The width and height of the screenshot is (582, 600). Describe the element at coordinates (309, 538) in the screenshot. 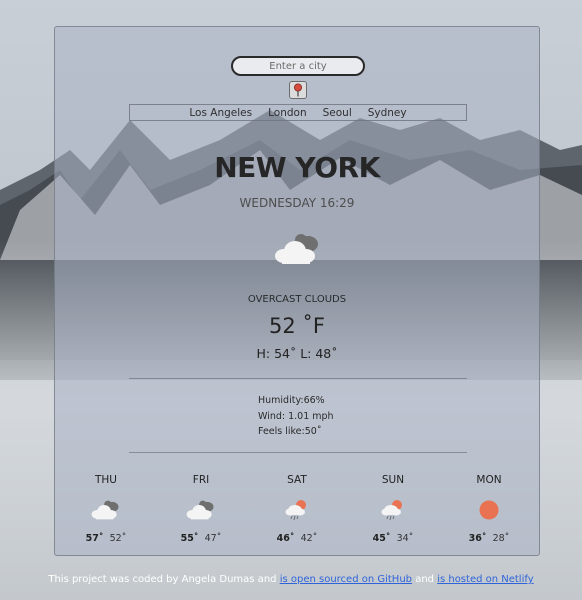

I see `forecast-low: 42˚` at that location.